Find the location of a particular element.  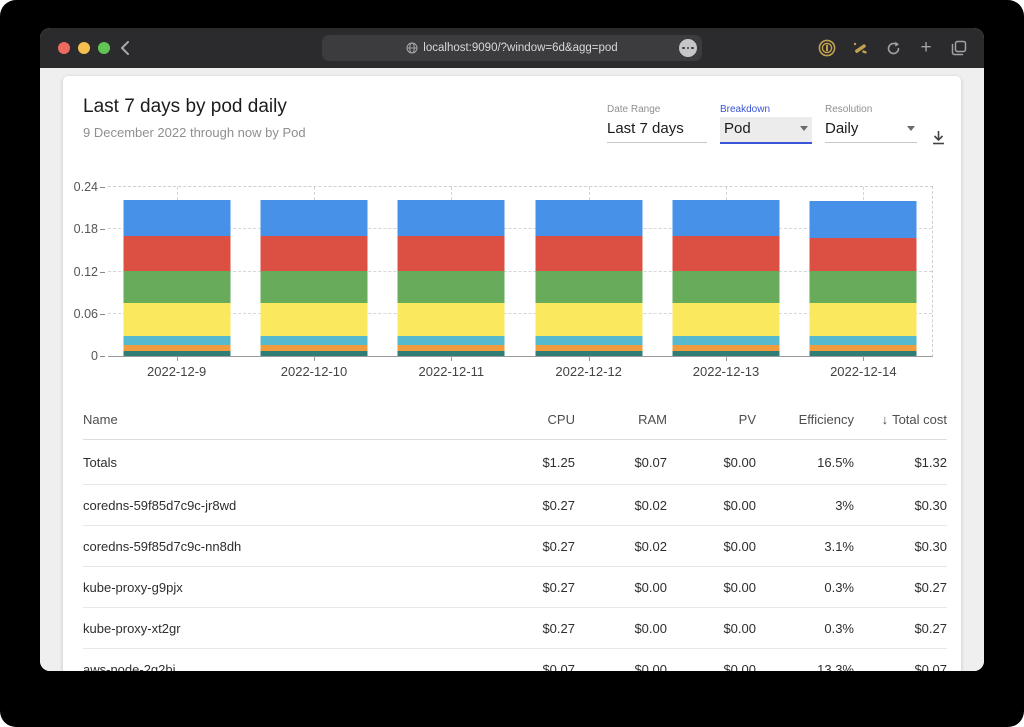

cell-cpu: $0.07 is located at coordinates (558, 666).